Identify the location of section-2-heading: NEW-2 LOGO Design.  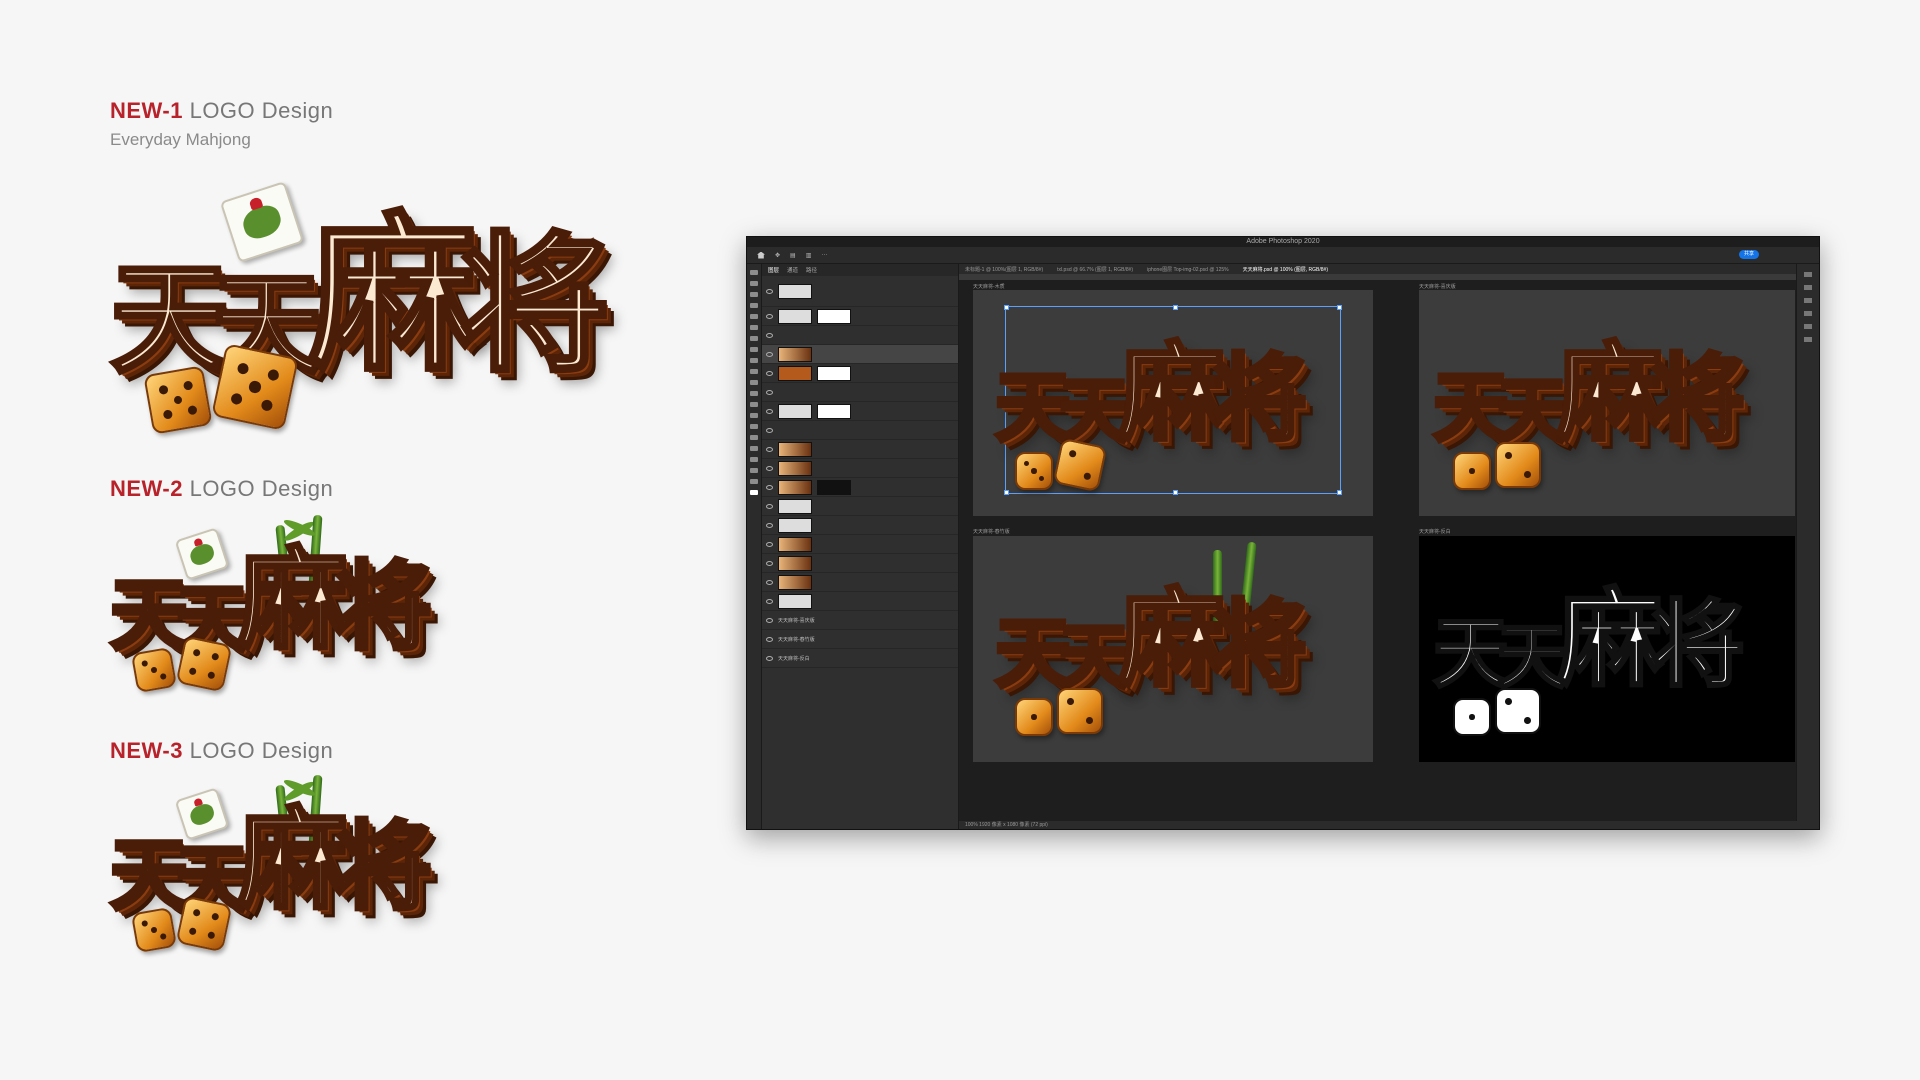
(221, 489).